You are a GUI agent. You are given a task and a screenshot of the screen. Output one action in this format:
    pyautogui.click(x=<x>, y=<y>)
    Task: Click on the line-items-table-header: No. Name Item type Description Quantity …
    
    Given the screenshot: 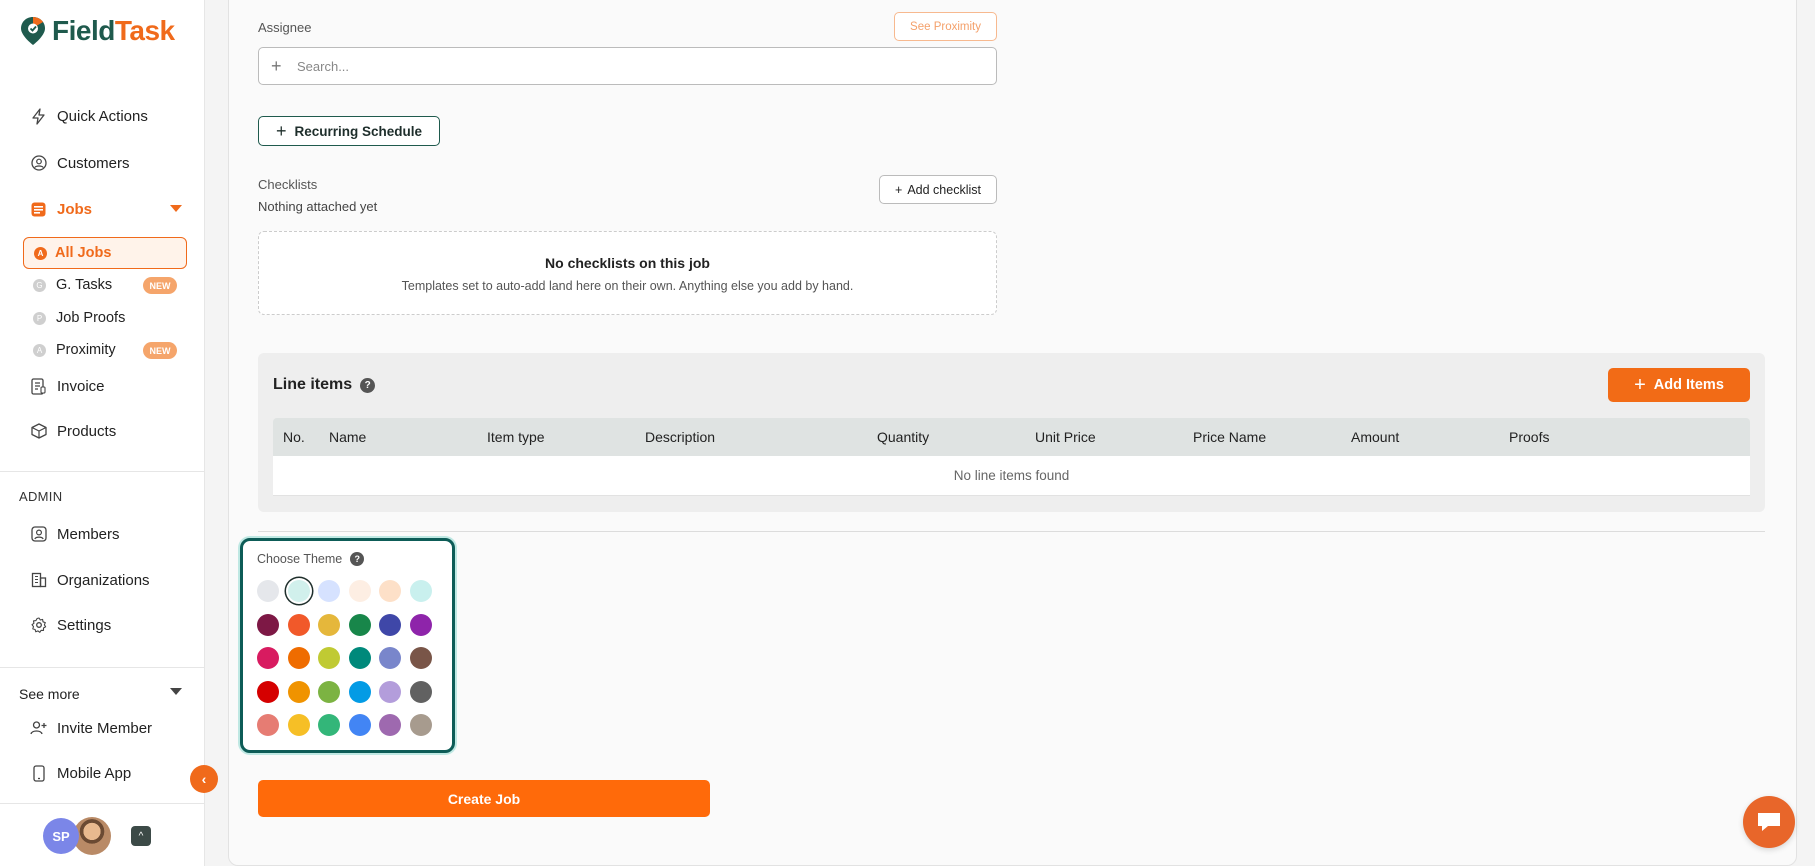 What is the action you would take?
    pyautogui.click(x=1011, y=437)
    